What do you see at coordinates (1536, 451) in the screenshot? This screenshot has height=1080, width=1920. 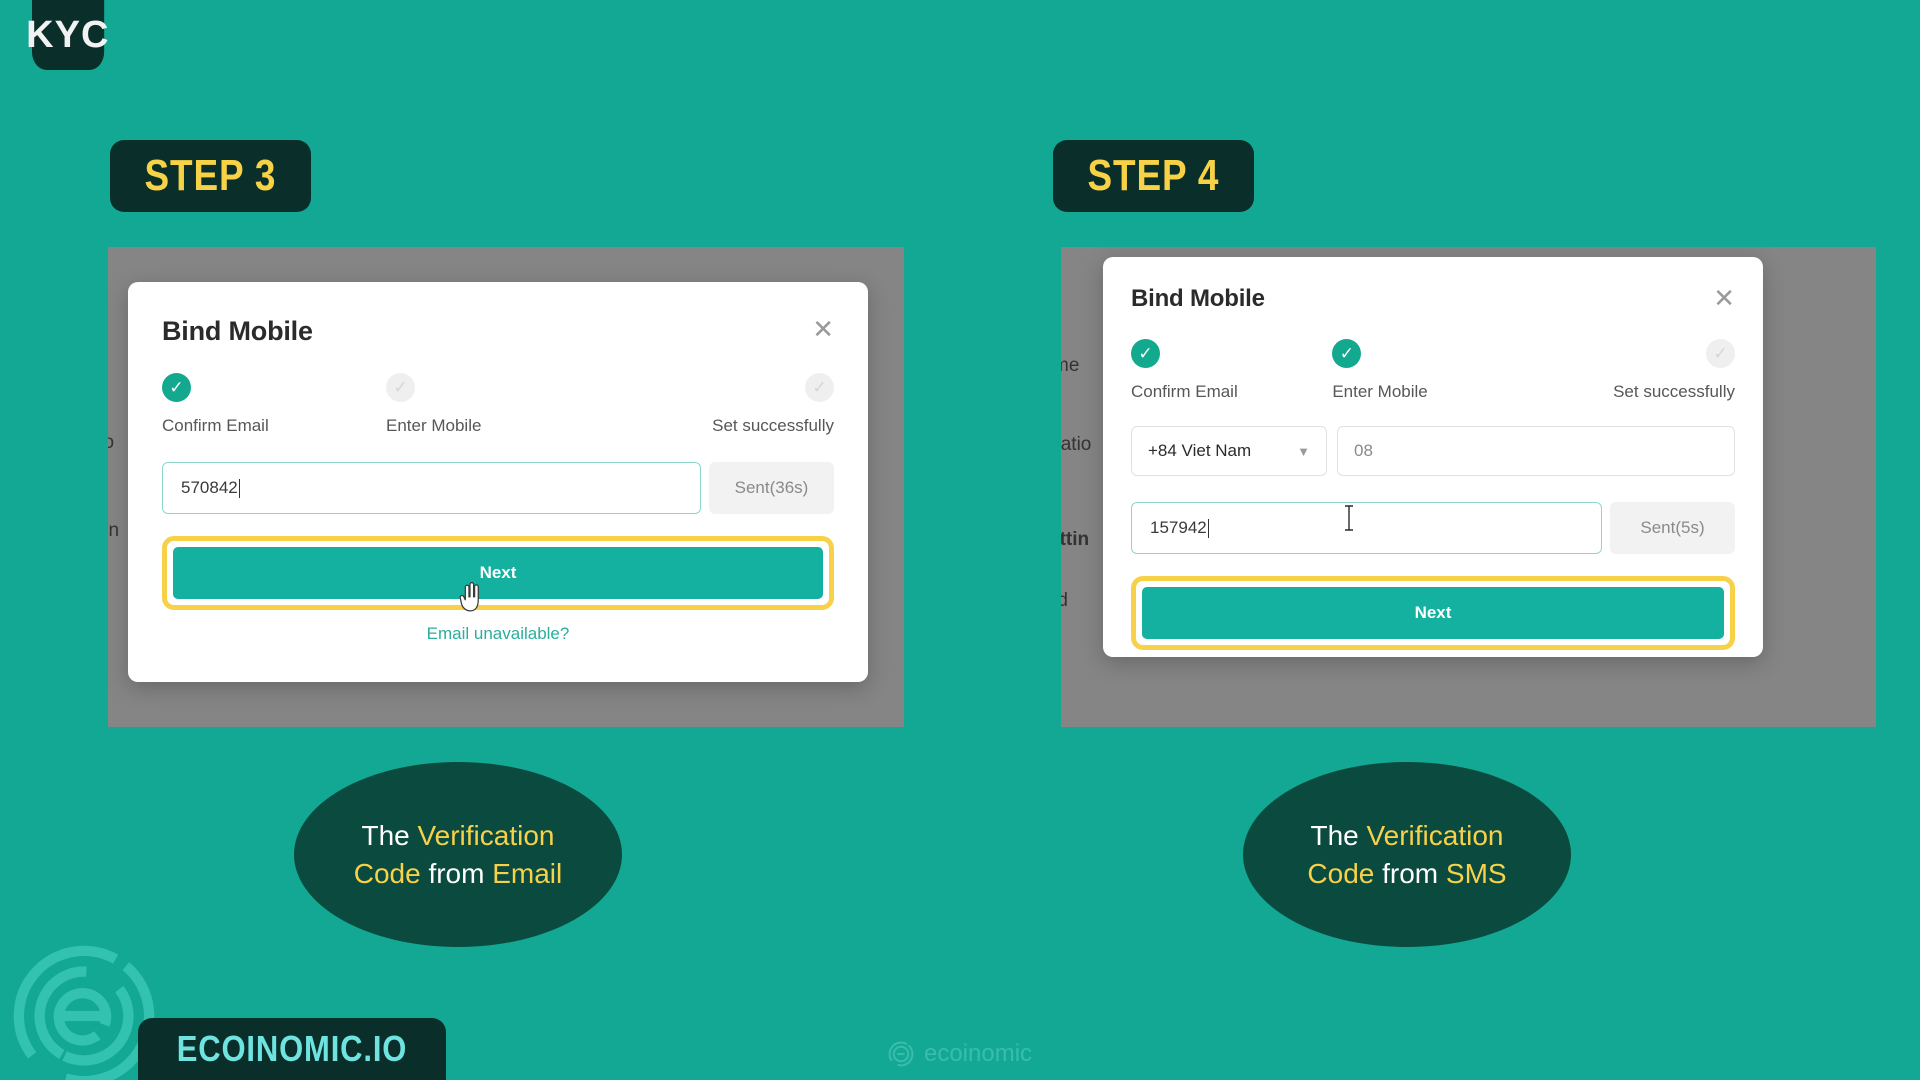 I see `phone-number-input: 08` at bounding box center [1536, 451].